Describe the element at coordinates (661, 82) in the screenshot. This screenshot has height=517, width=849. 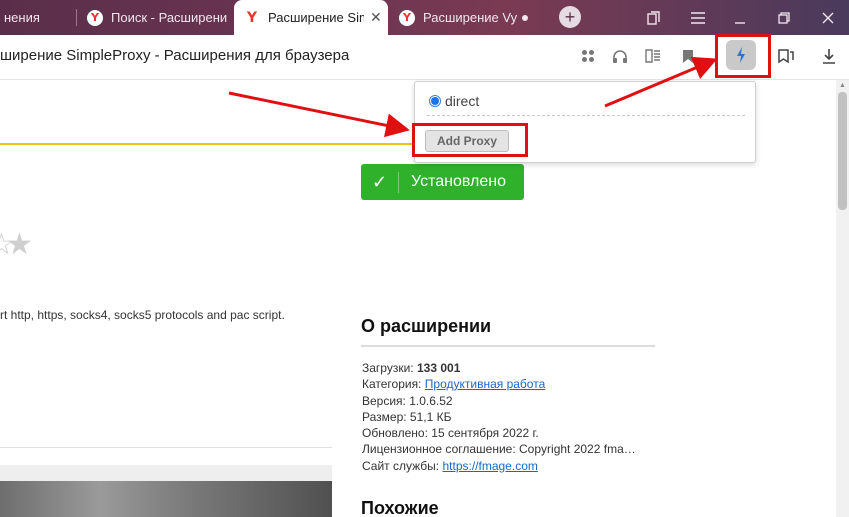
I see `arrow-to-extension` at that location.